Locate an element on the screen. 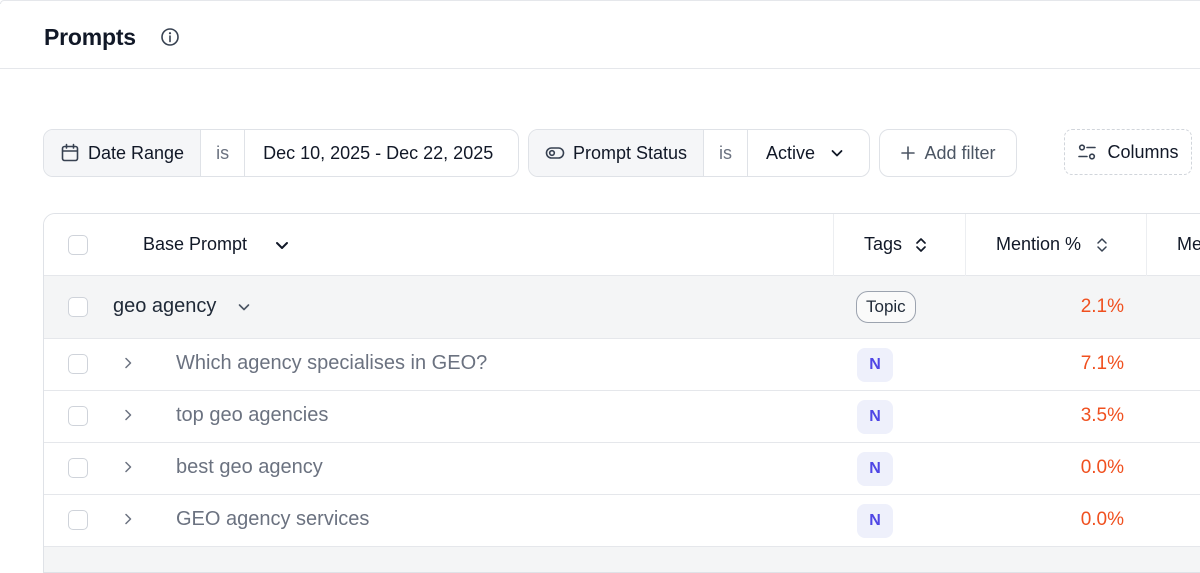 This screenshot has height=573, width=1200. column-header-label: Base Prompt is located at coordinates (195, 244).